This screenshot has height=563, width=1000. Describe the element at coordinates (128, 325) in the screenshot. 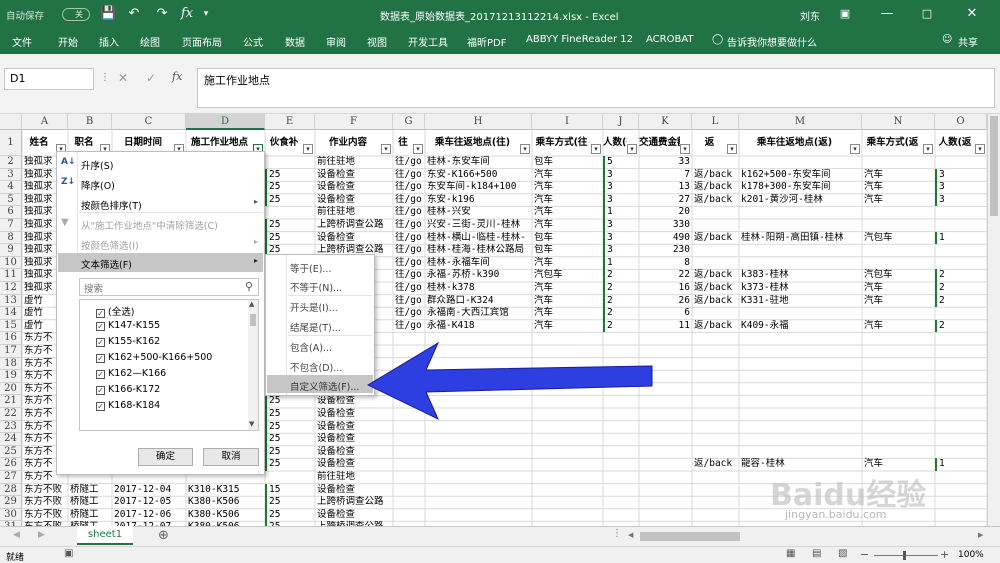

I see `filter-checklist-item: ✓ K147-K155` at that location.